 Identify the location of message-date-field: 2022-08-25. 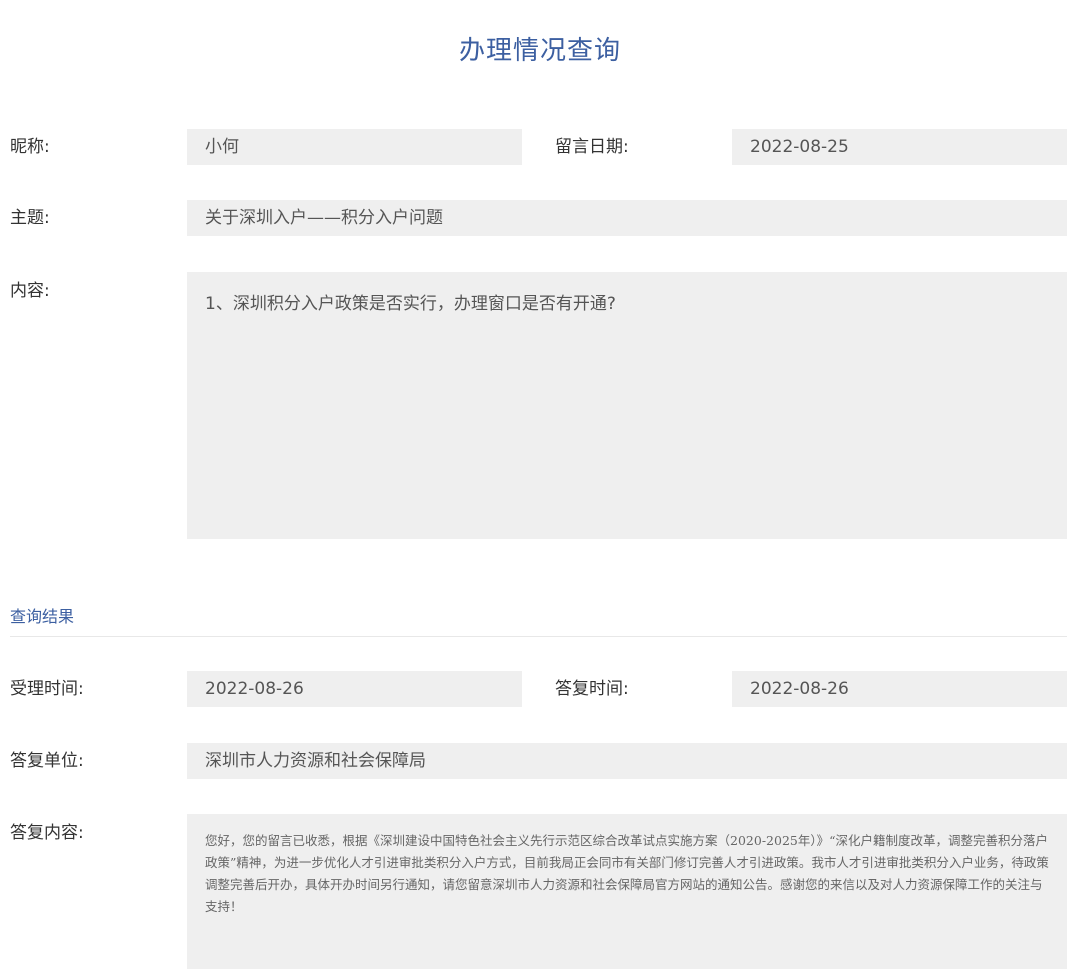
(899, 147).